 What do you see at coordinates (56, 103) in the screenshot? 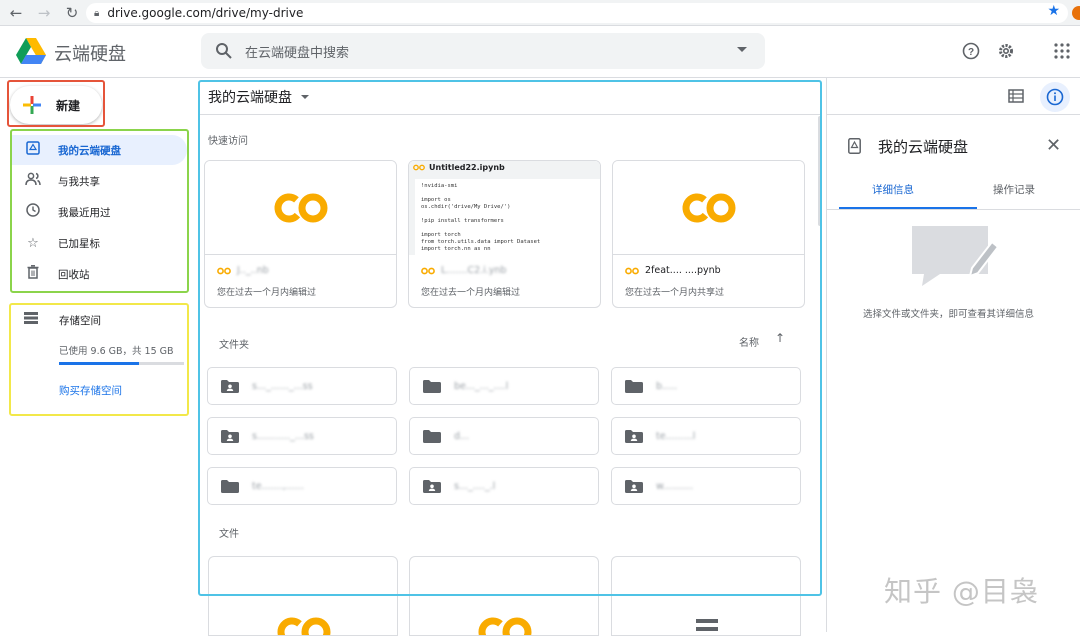
I see `highlight-box-new` at bounding box center [56, 103].